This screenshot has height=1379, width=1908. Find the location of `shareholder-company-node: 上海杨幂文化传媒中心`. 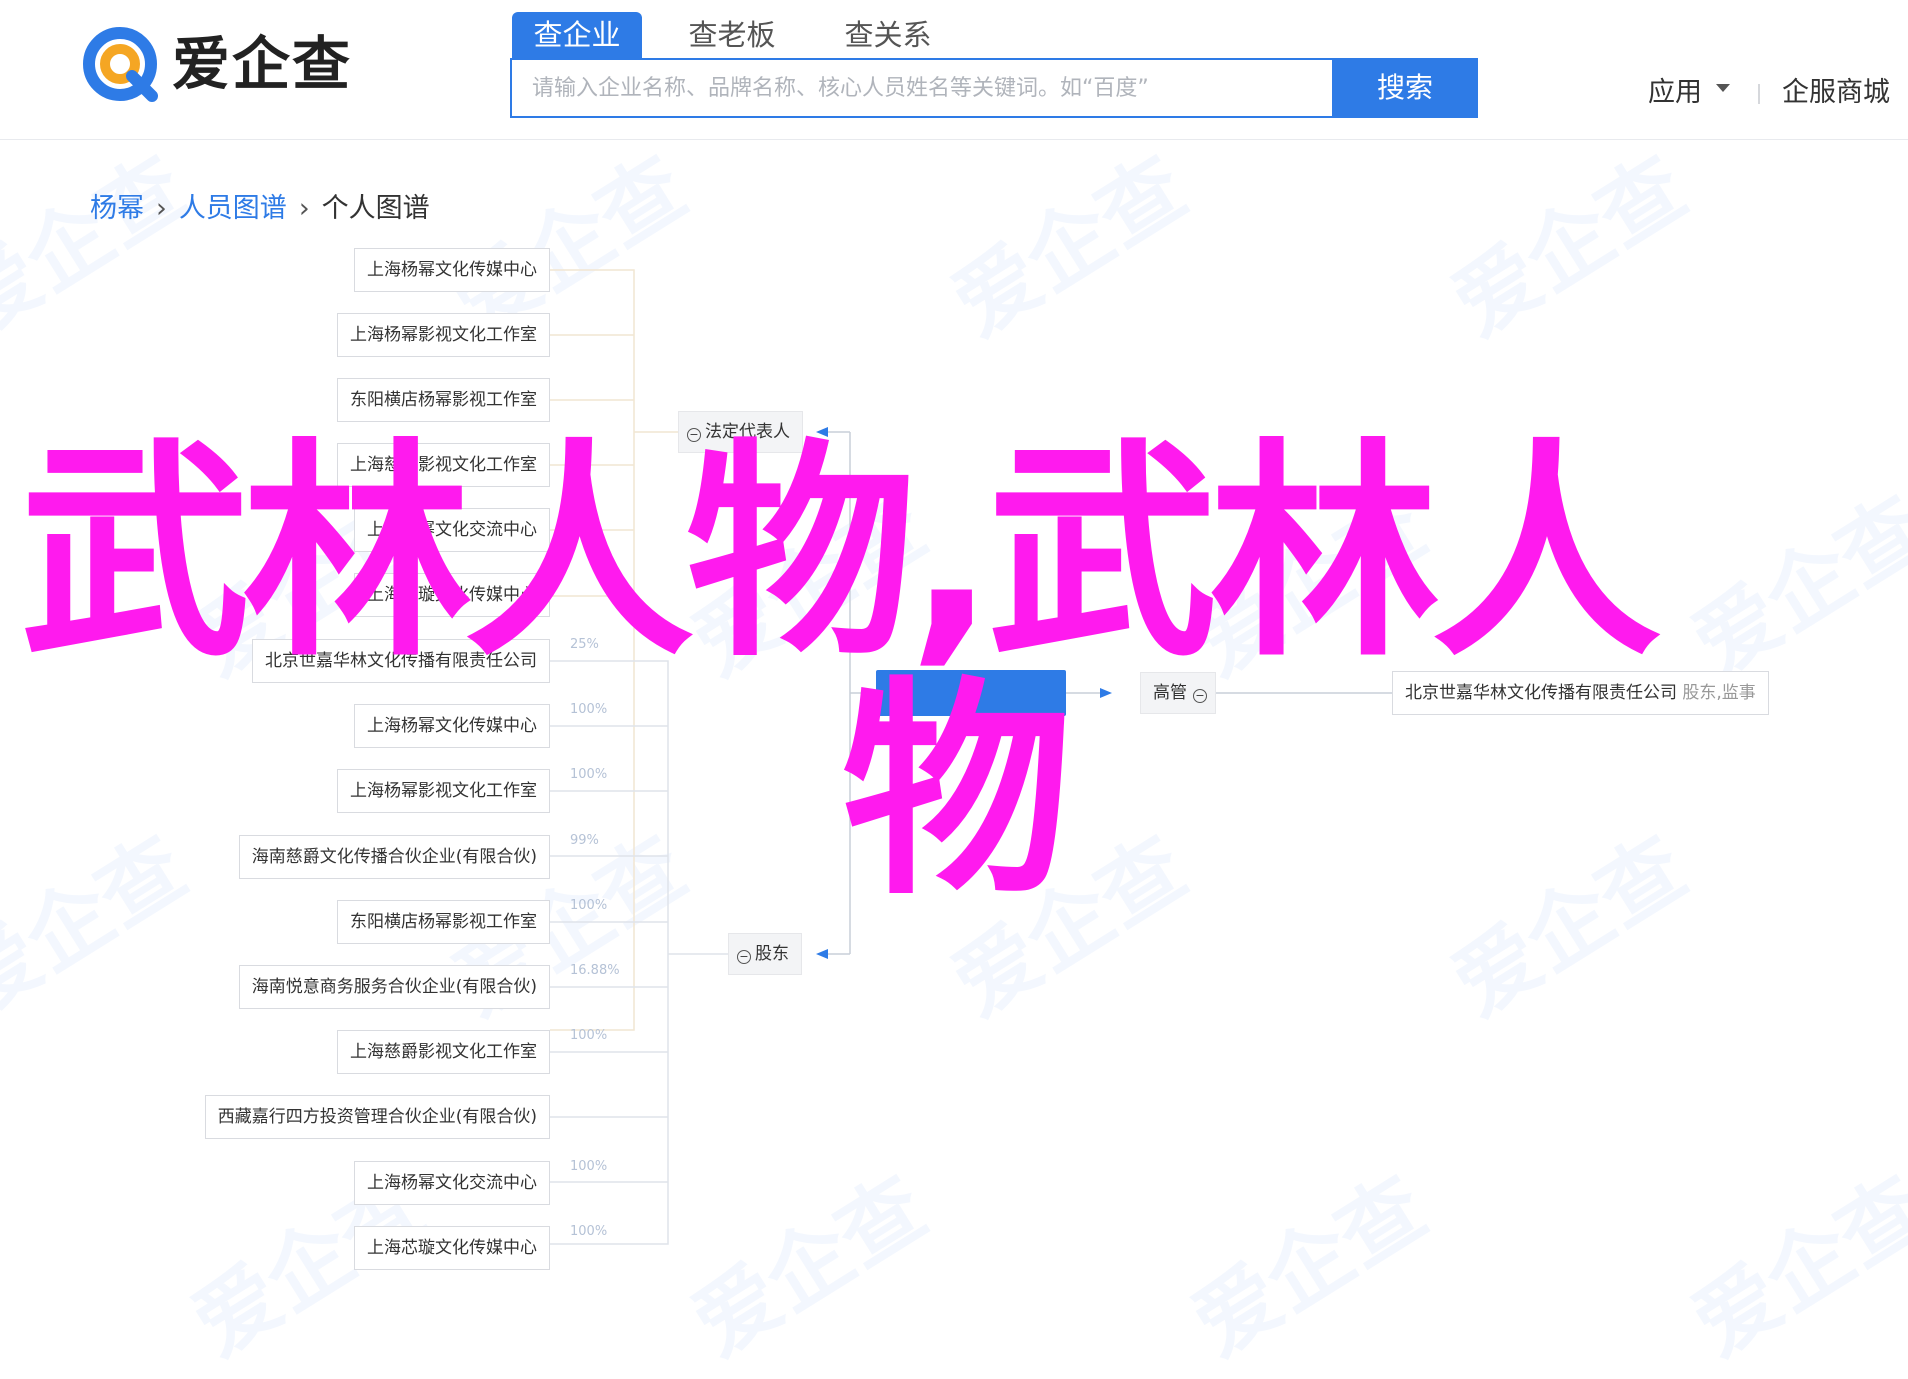

shareholder-company-node: 上海杨幂文化传媒中心 is located at coordinates (452, 726).